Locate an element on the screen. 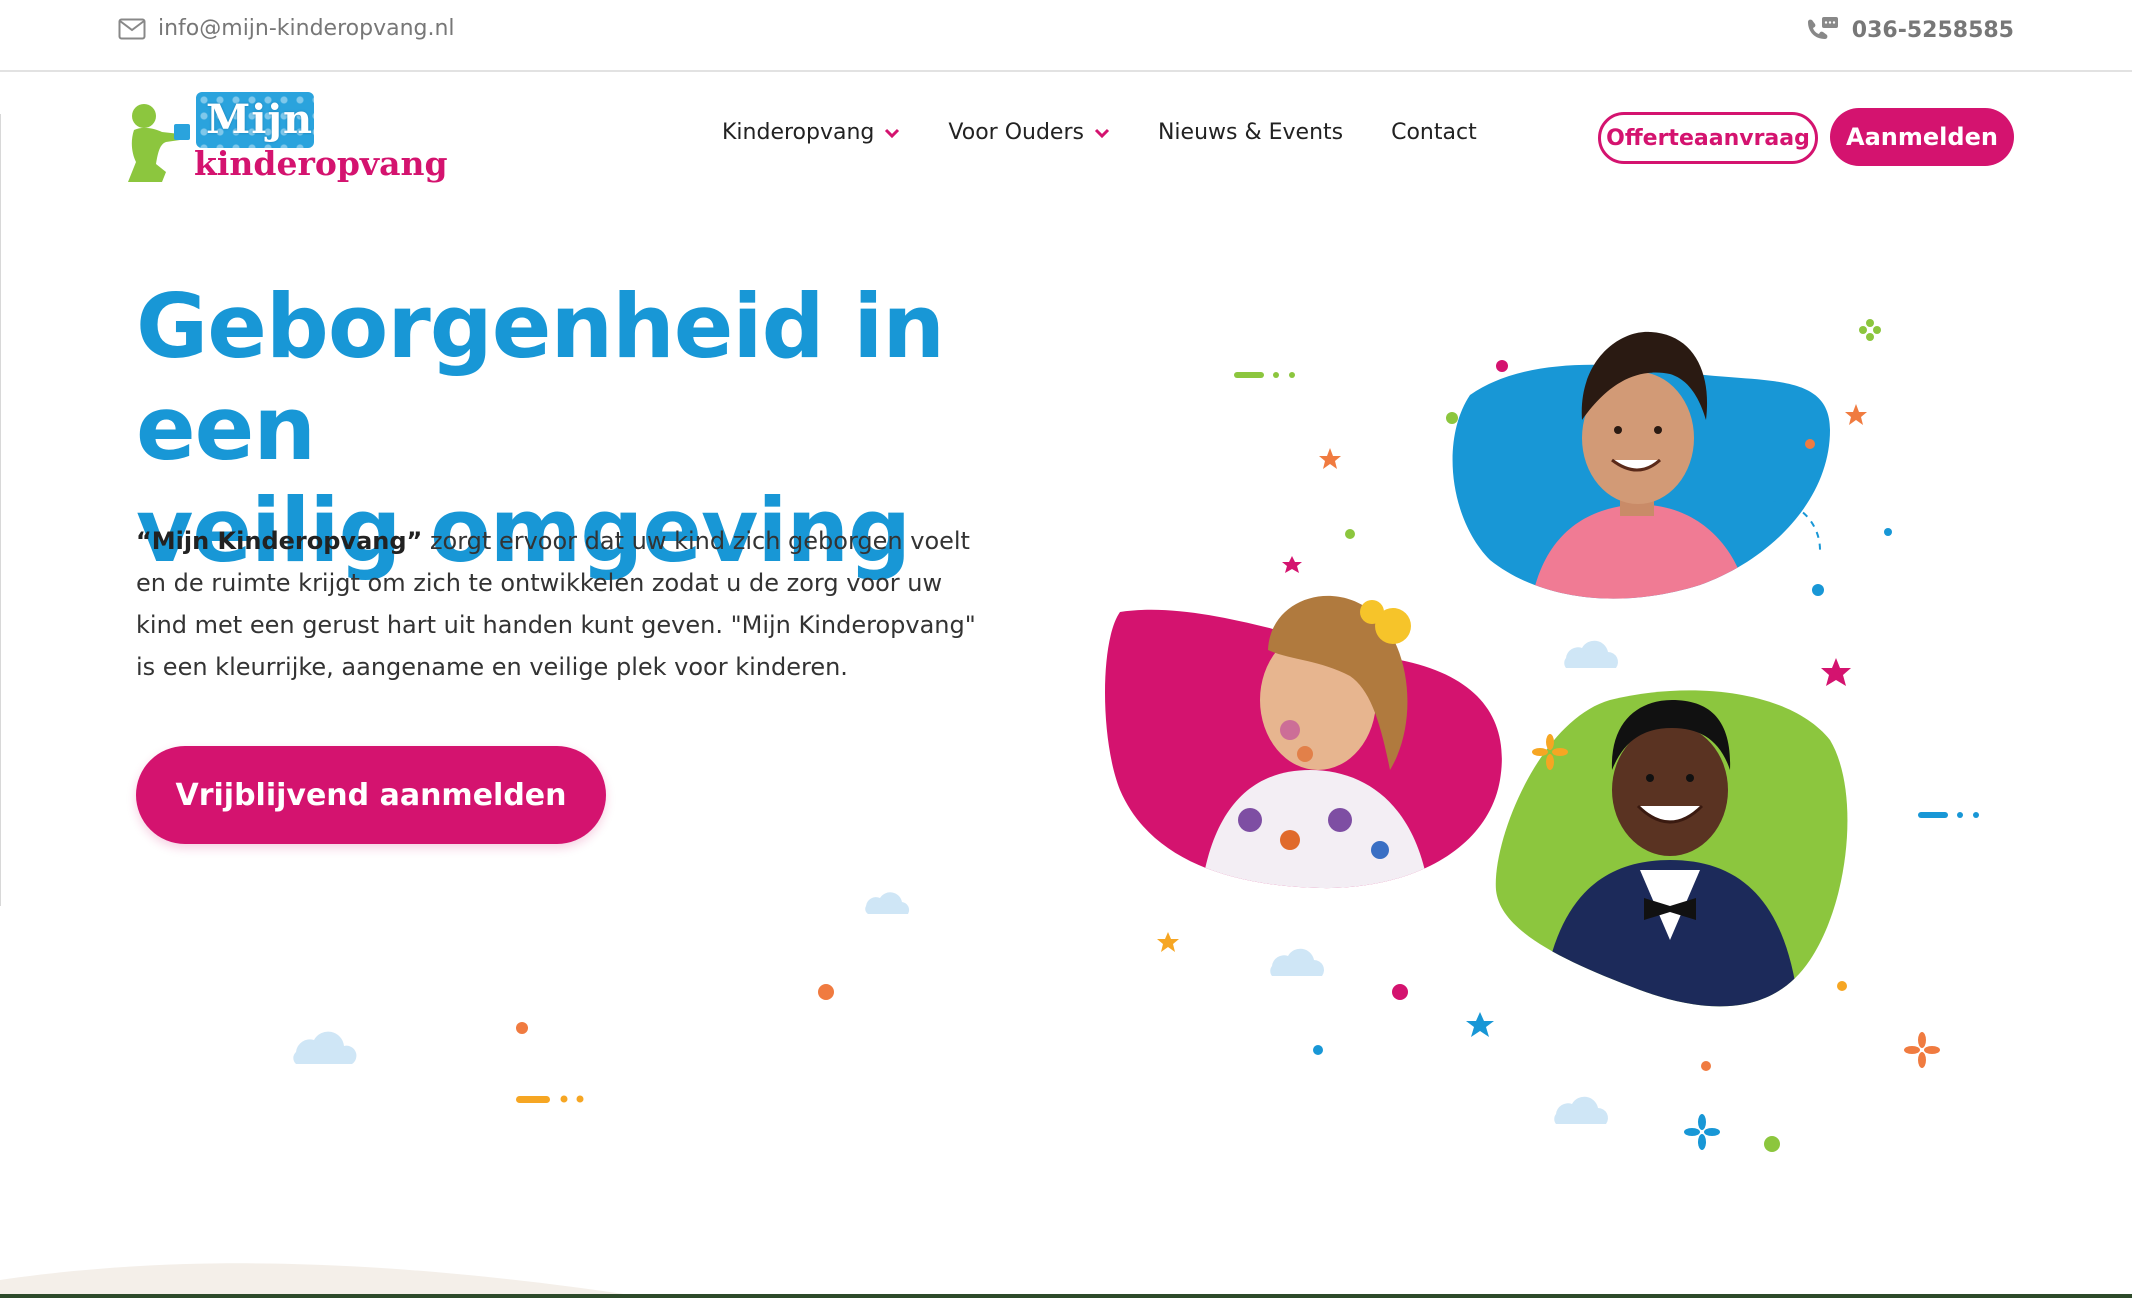 This screenshot has height=1298, width=2132. nav-item-voor-ouders: Voor Ouders is located at coordinates (1029, 132).